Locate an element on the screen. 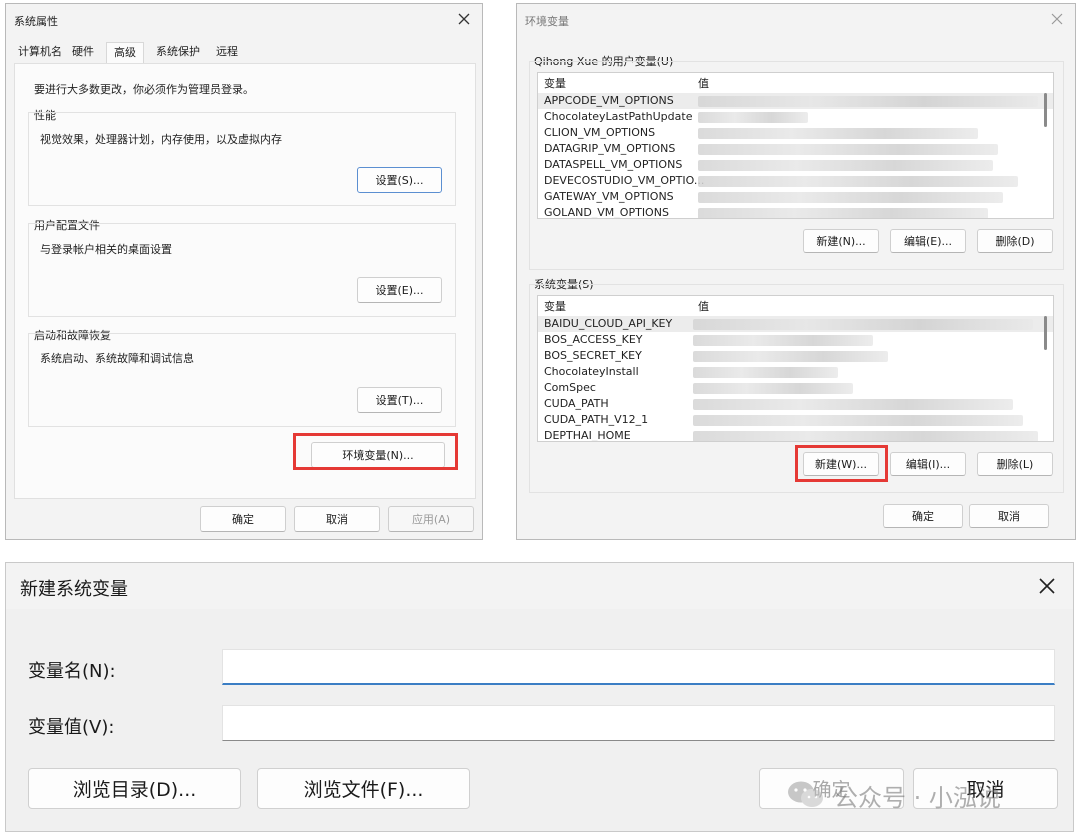 This screenshot has height=838, width=1080. table-row: APPCODE_VM_OPTIONS is located at coordinates (795, 101).